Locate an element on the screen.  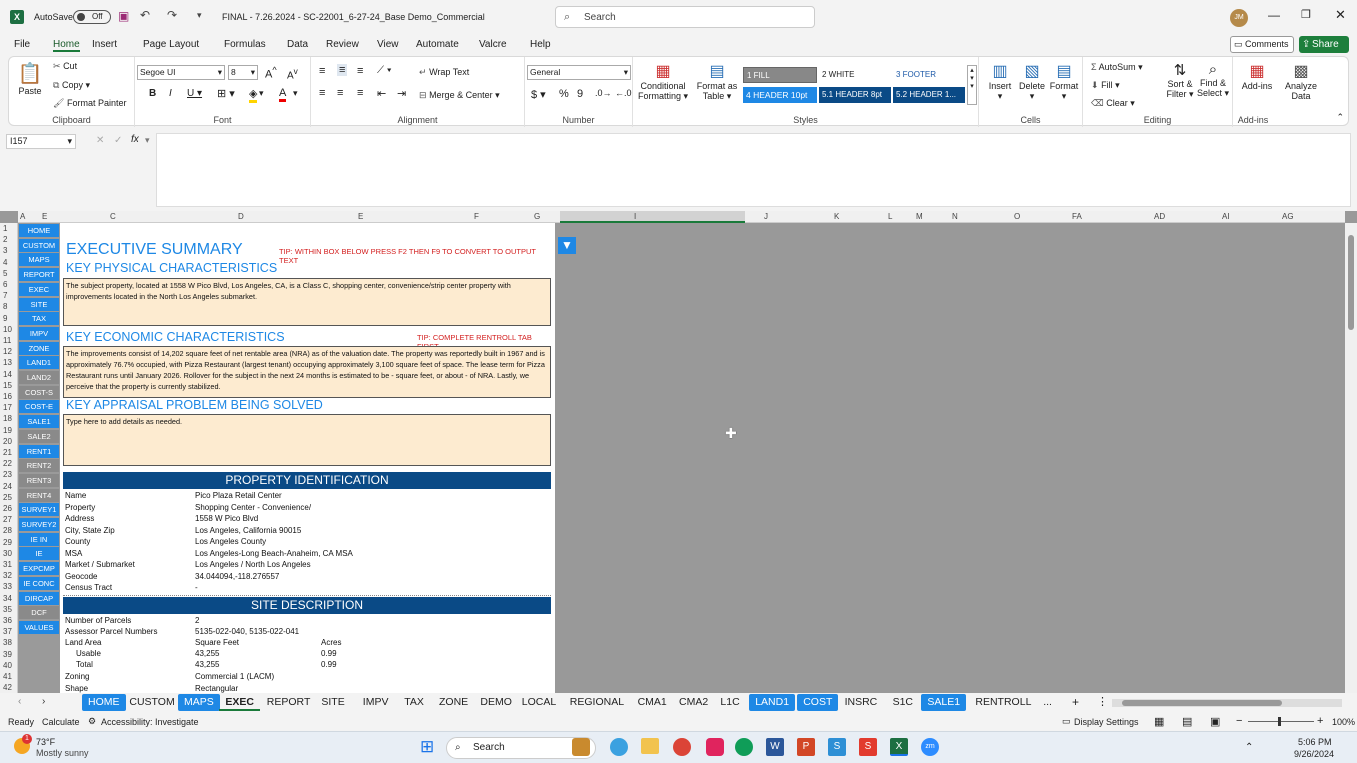
italic-icon: I is located at coordinates (170, 93).